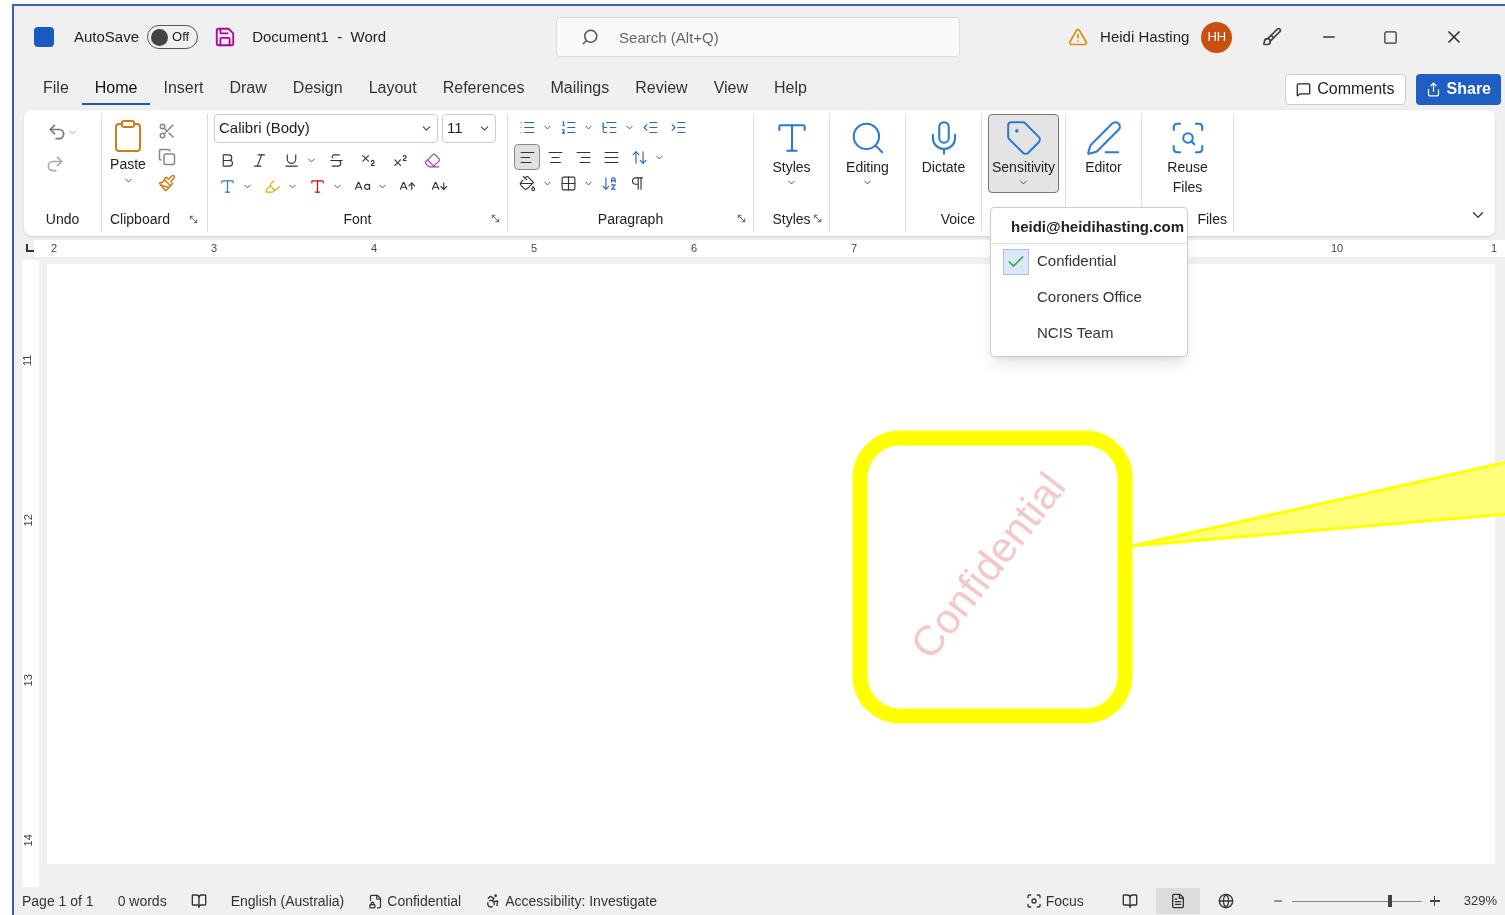 Image resolution: width=1505 pixels, height=915 pixels. I want to click on format-painter-icon, so click(167, 183).